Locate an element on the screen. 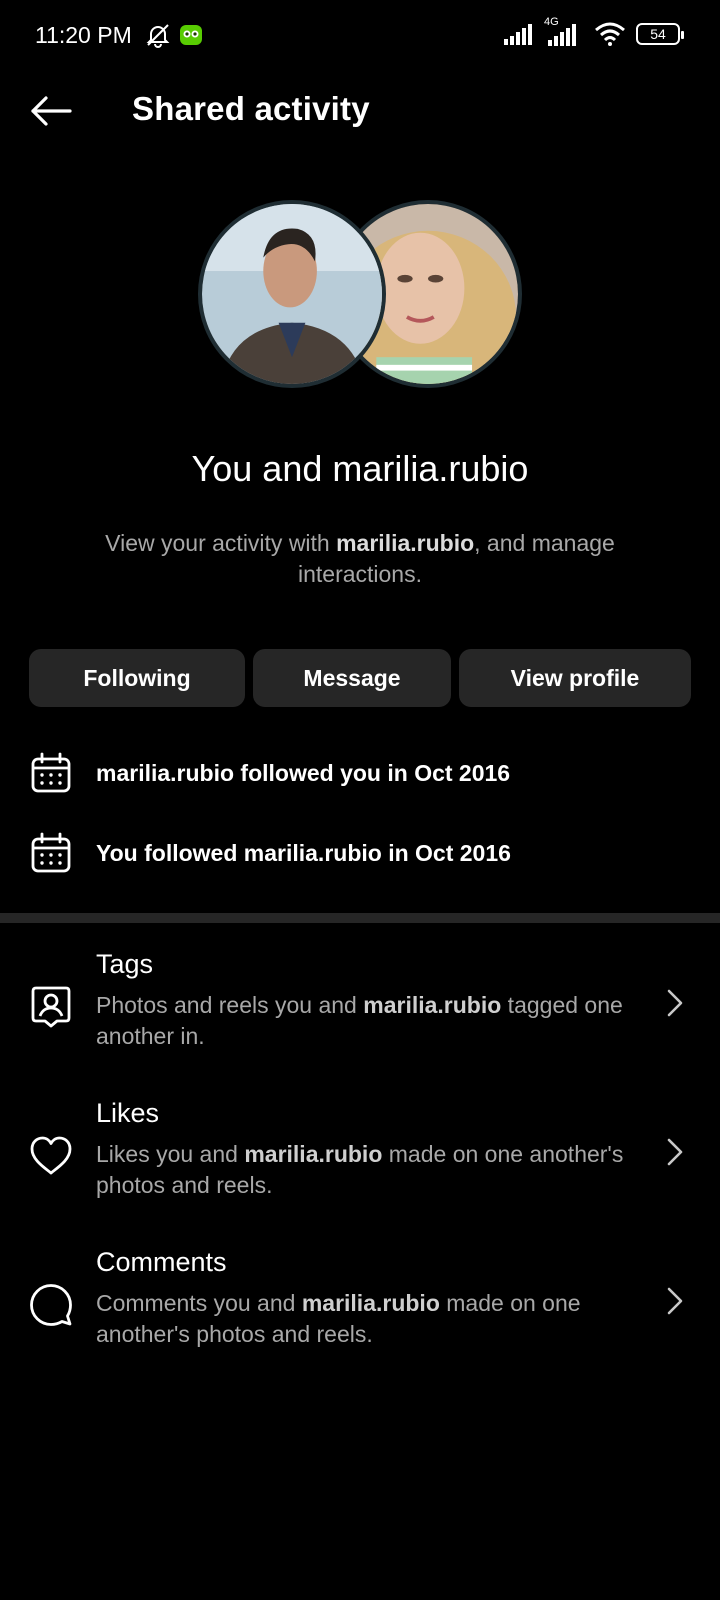 This screenshot has height=1600, width=720. action-buttons: Following Message View profile is located at coordinates (360, 678).